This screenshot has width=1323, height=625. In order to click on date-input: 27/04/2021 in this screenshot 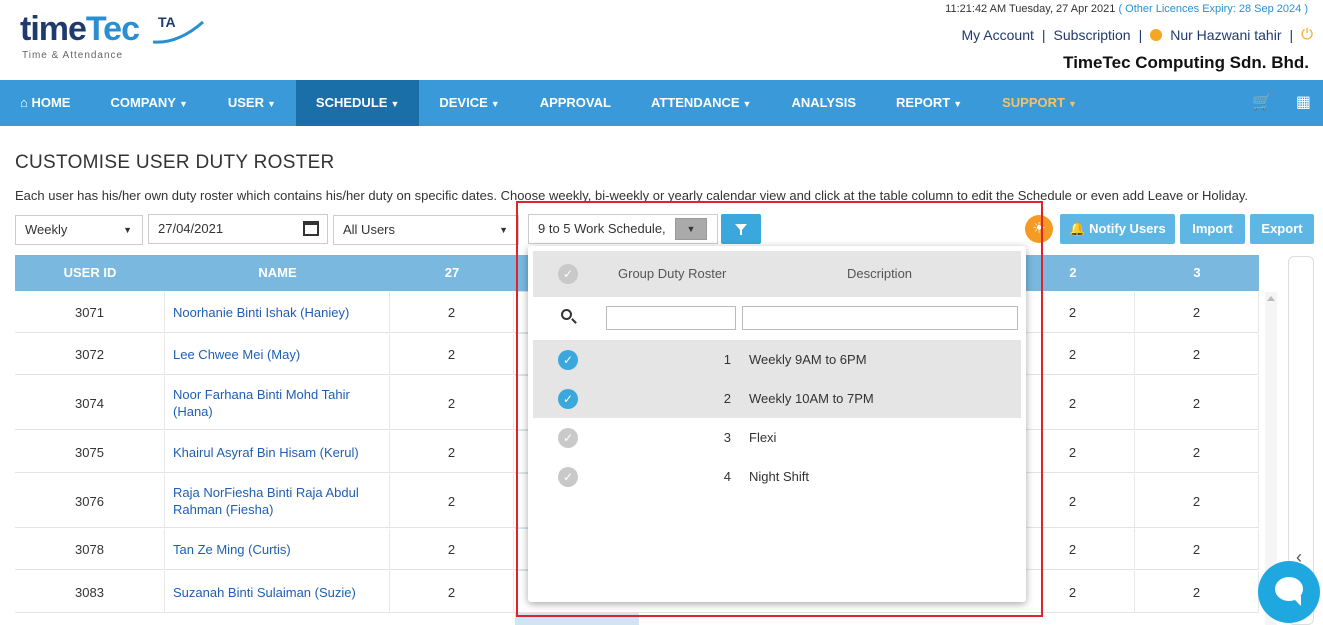, I will do `click(238, 229)`.